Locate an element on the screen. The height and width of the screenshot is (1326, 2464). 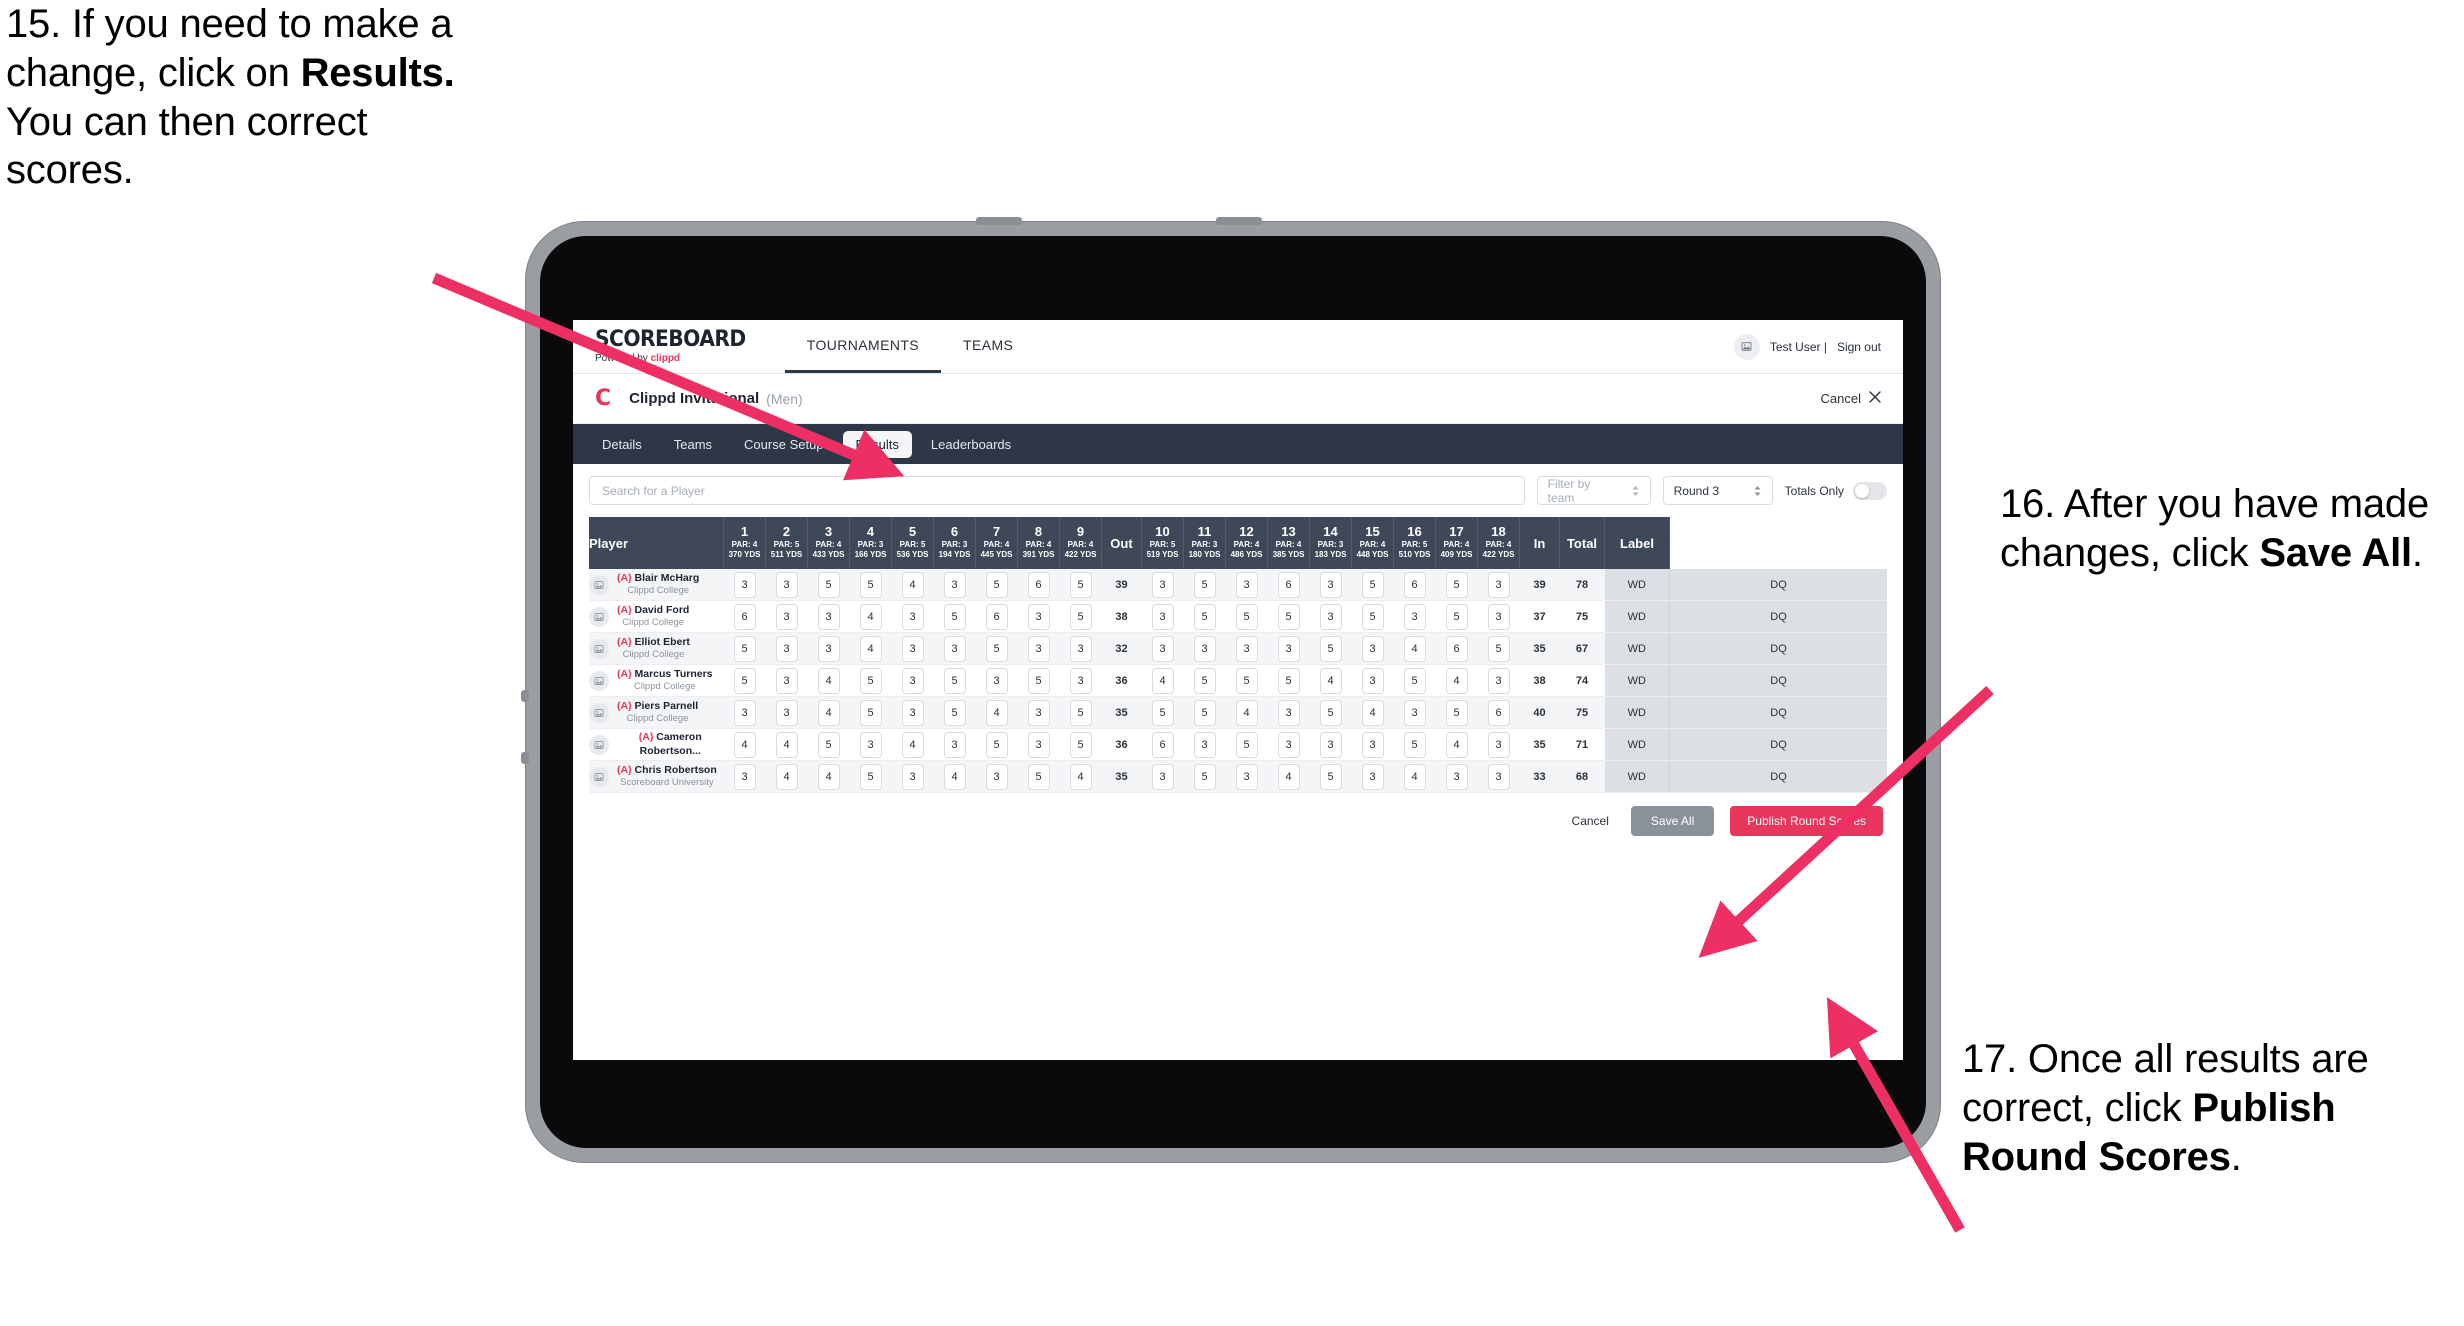
tab-course-setup: Course Setup is located at coordinates (784, 444).